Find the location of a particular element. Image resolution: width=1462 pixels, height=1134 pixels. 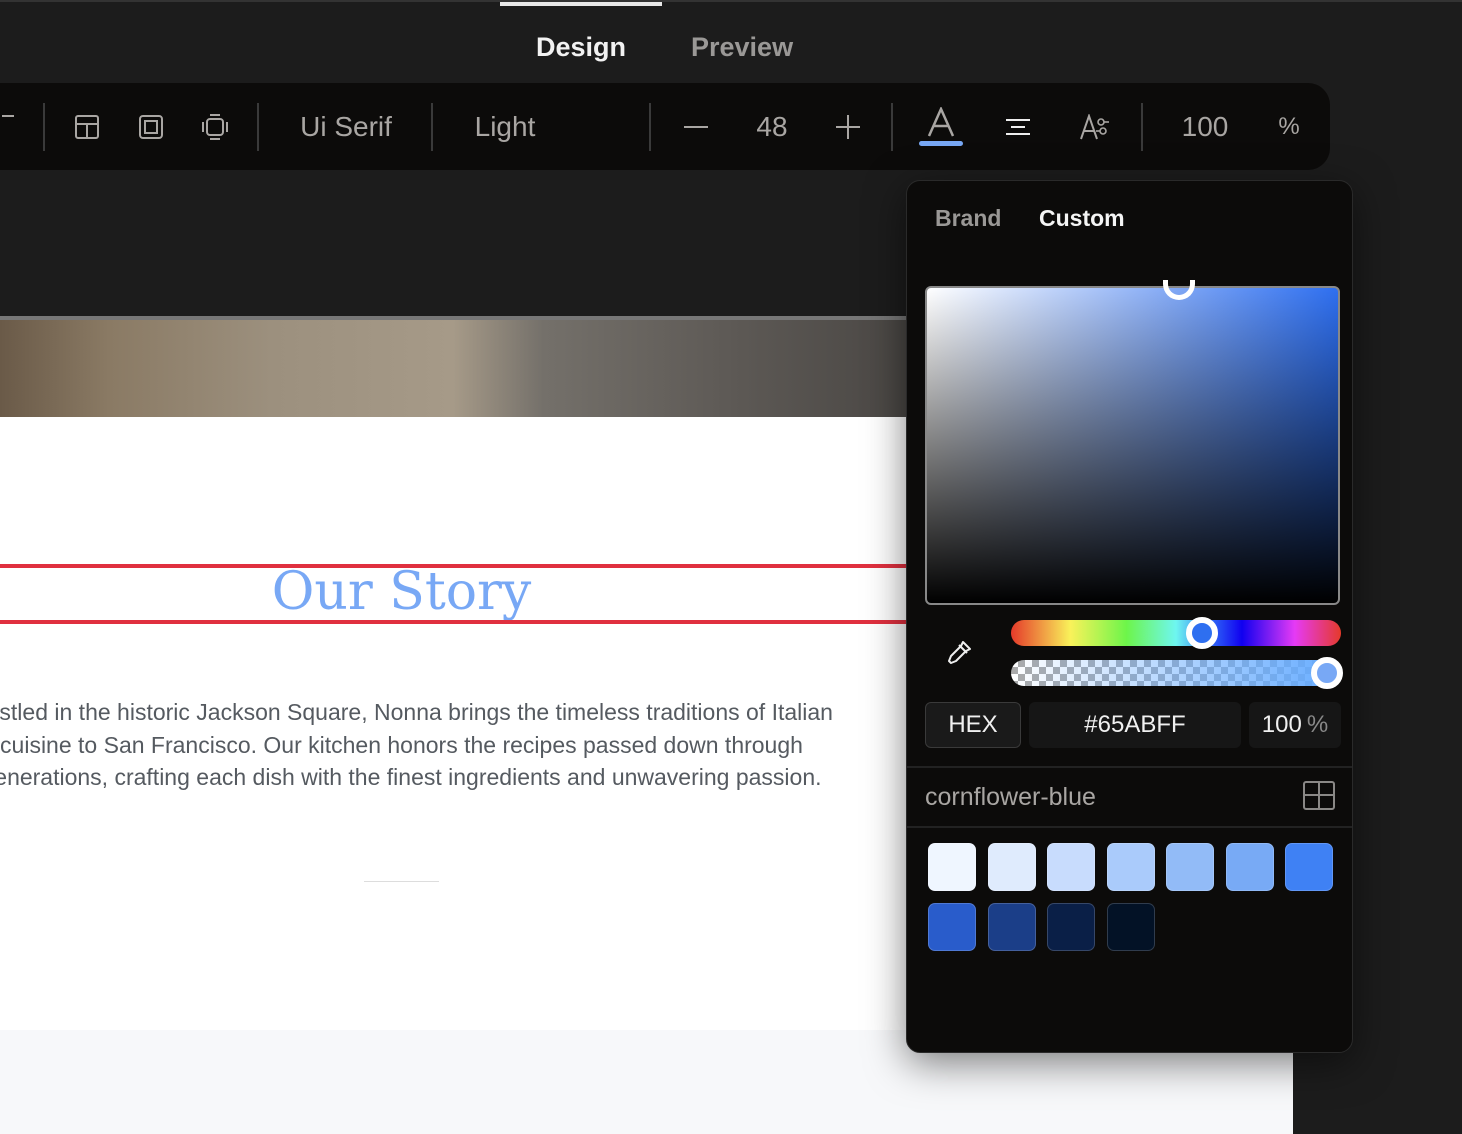

alpha-unit: % is located at coordinates (1317, 724).